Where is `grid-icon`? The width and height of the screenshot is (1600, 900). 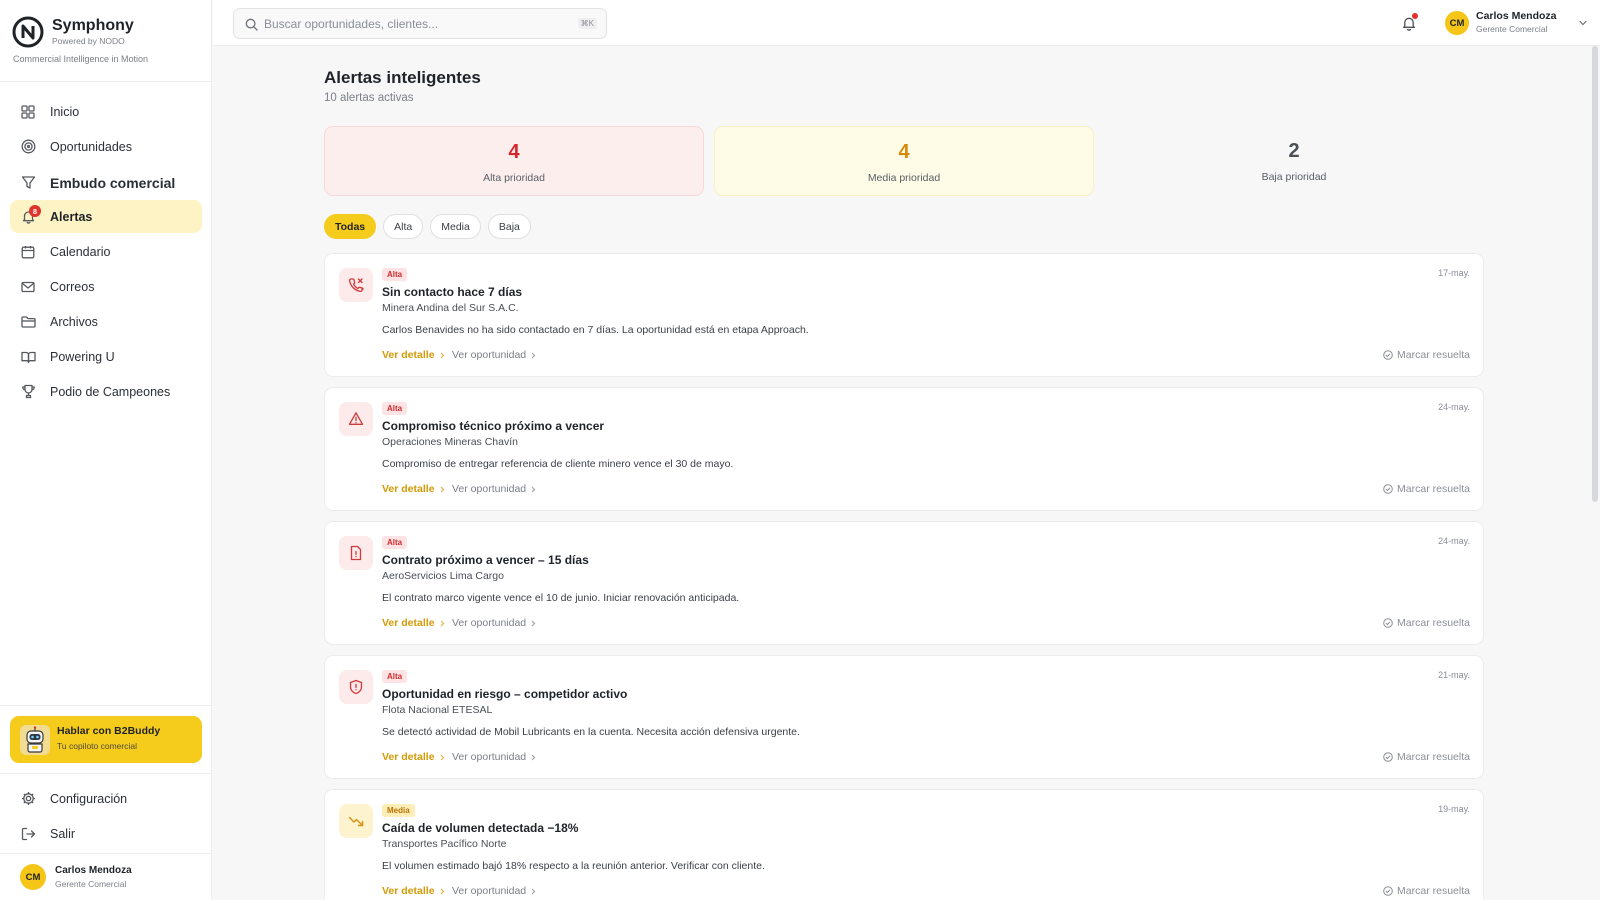
grid-icon is located at coordinates (28, 112).